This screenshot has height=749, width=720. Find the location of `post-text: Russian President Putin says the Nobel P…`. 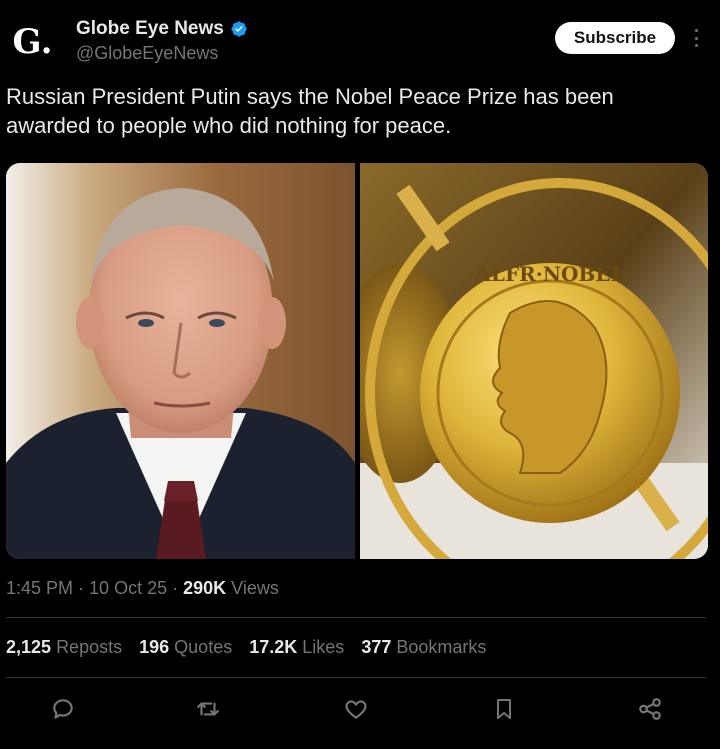

post-text: Russian President Putin says the Nobel P… is located at coordinates (310, 111).